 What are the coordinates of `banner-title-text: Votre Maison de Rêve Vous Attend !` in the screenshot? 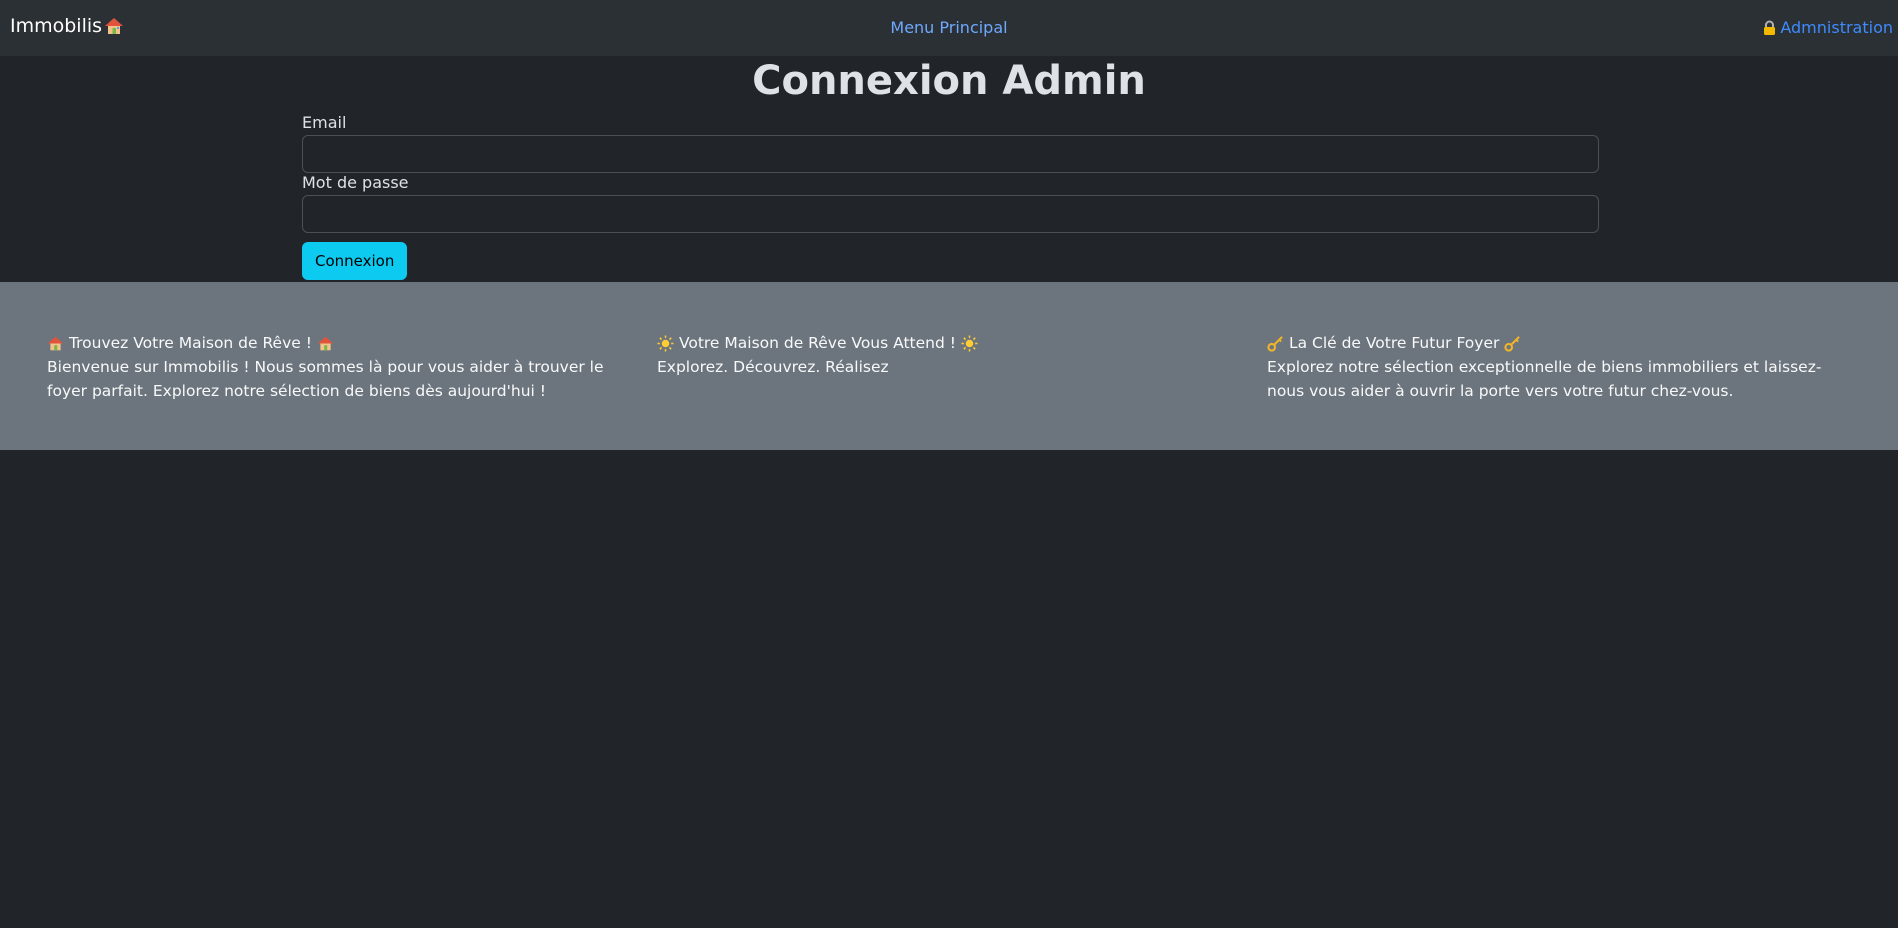 It's located at (817, 343).